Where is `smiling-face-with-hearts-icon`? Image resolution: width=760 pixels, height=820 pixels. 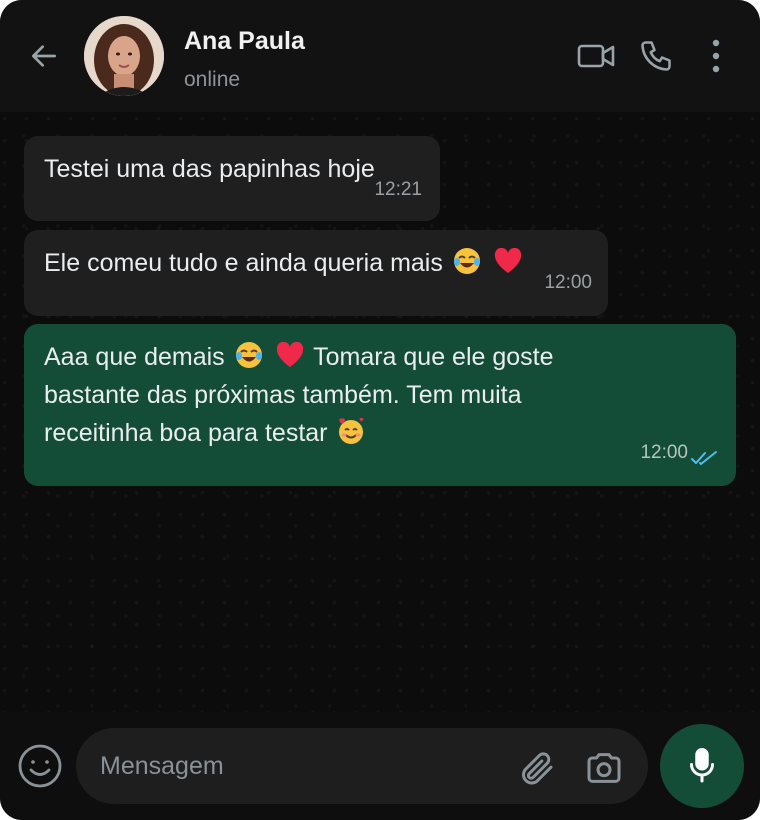
smiling-face-with-hearts-icon is located at coordinates (351, 430).